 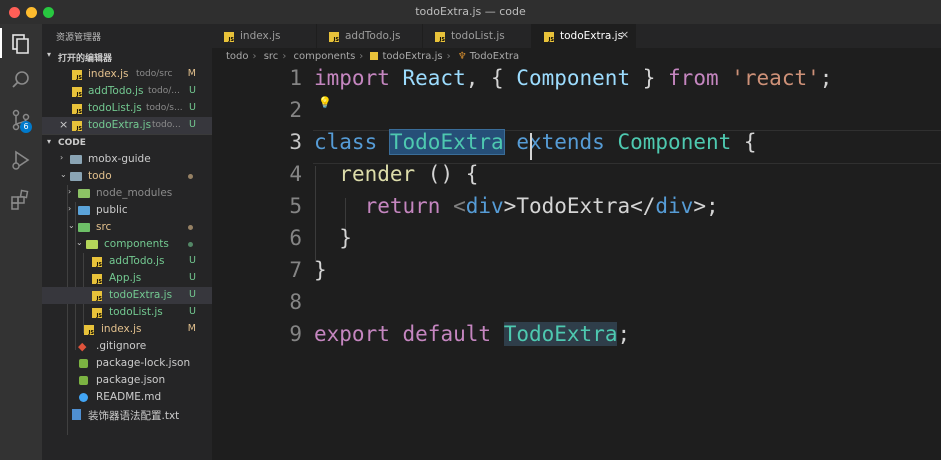 I want to click on title-bar: todoExtra.js — code, so click(x=470, y=12).